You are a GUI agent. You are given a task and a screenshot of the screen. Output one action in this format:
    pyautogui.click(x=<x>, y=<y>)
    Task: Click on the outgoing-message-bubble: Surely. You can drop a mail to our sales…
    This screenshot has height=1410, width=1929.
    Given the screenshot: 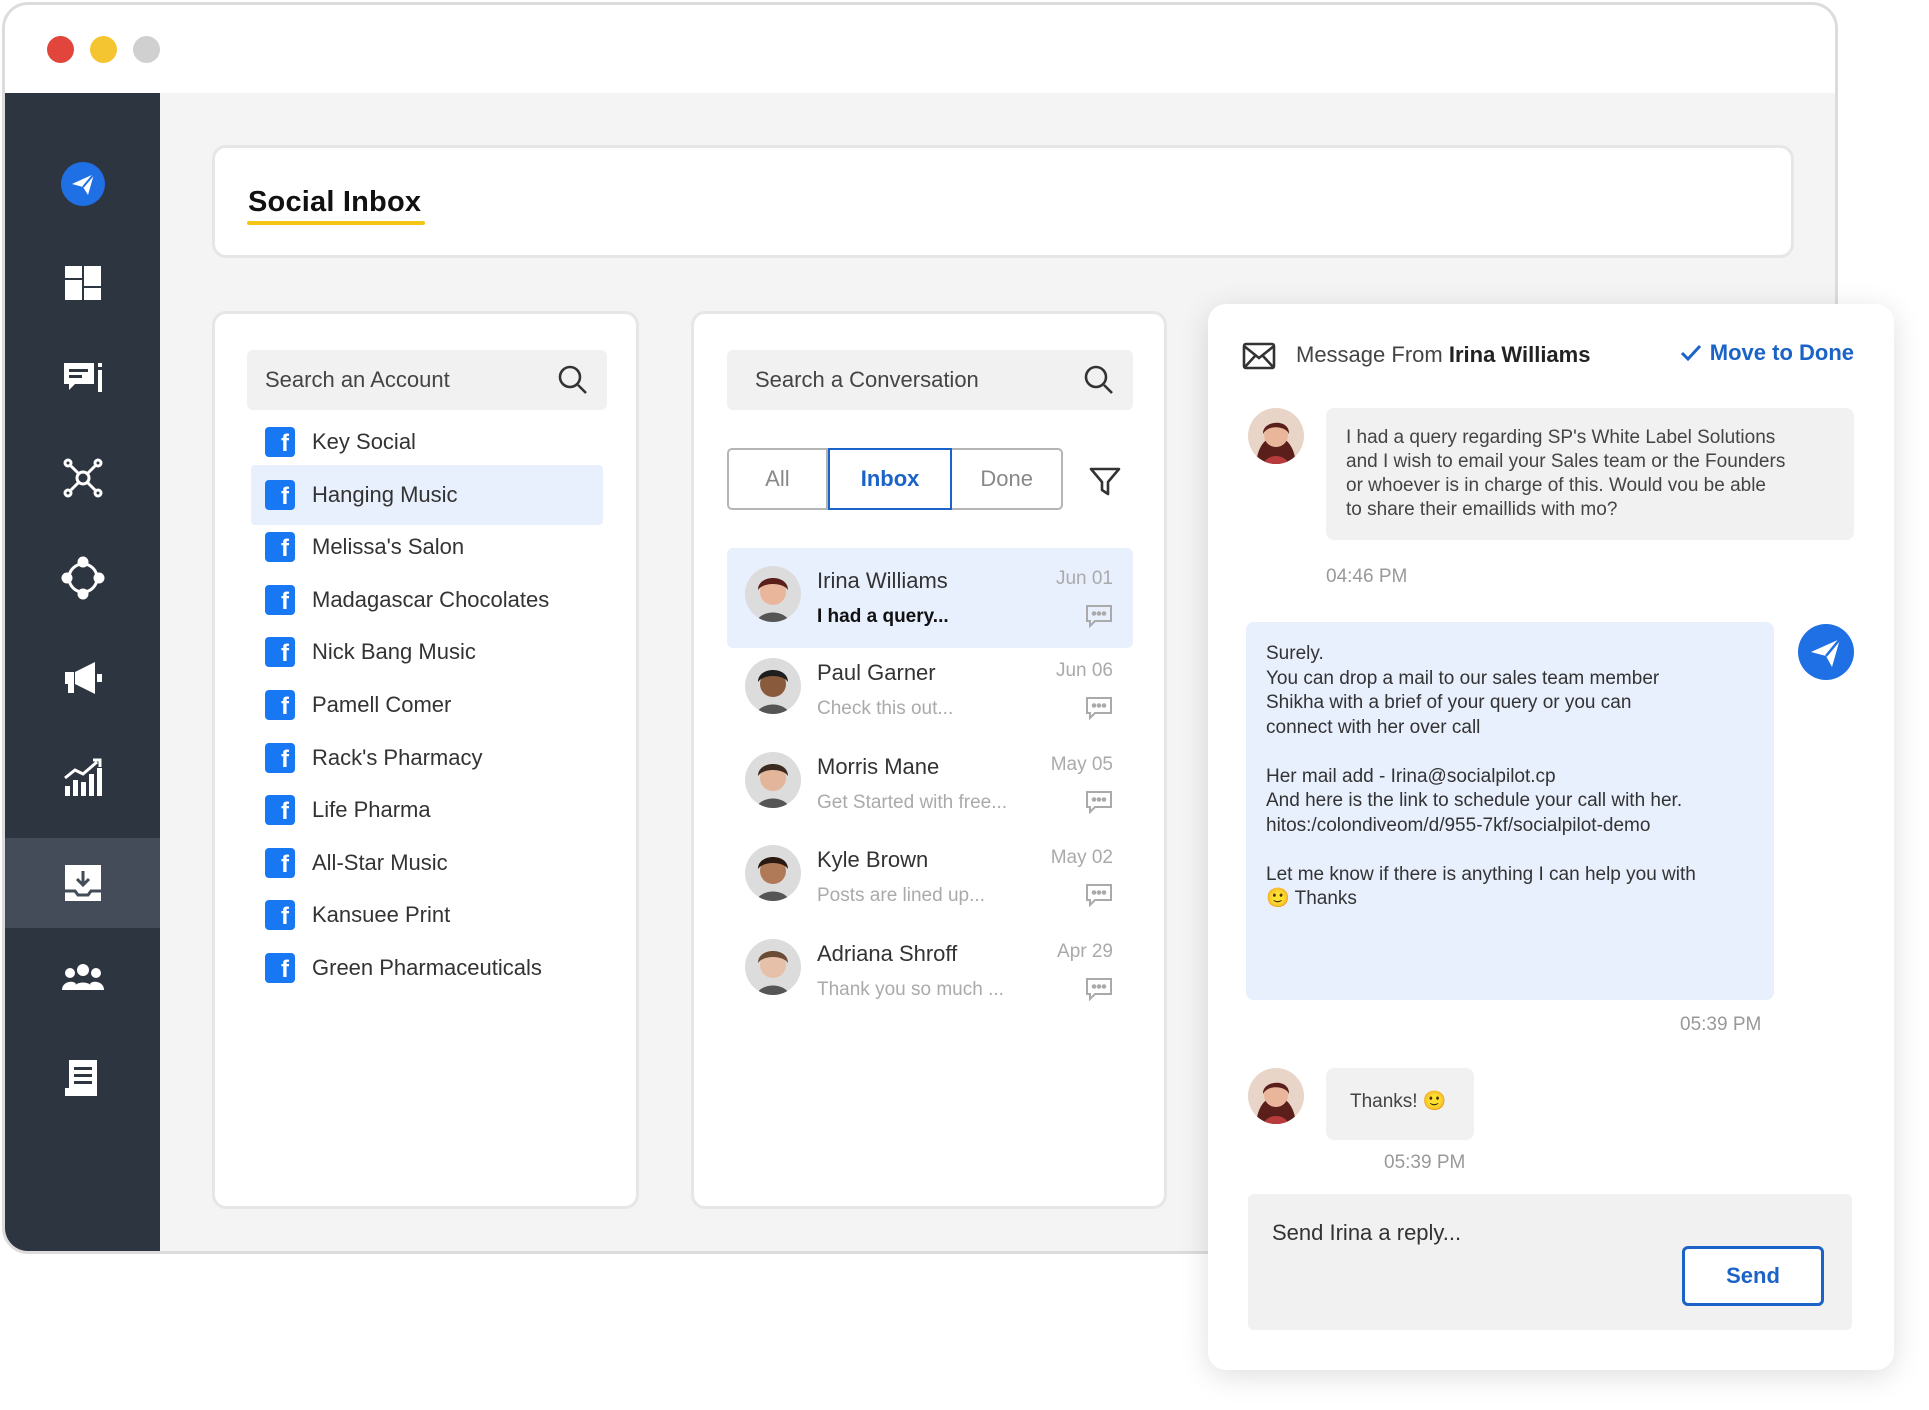 What is the action you would take?
    pyautogui.click(x=1510, y=811)
    